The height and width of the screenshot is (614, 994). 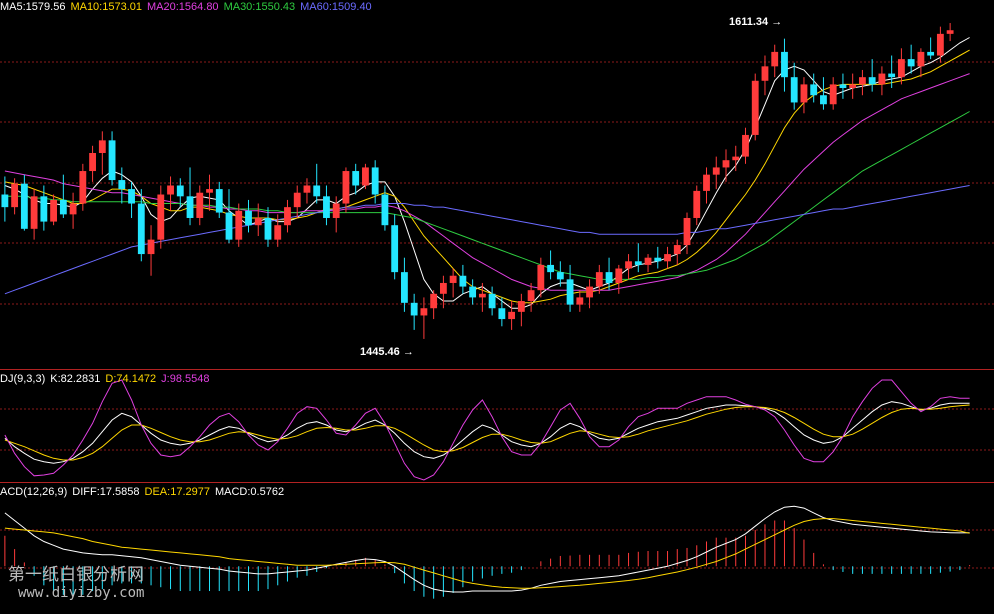 I want to click on legend-item: MA5:1579.56, so click(x=33, y=7).